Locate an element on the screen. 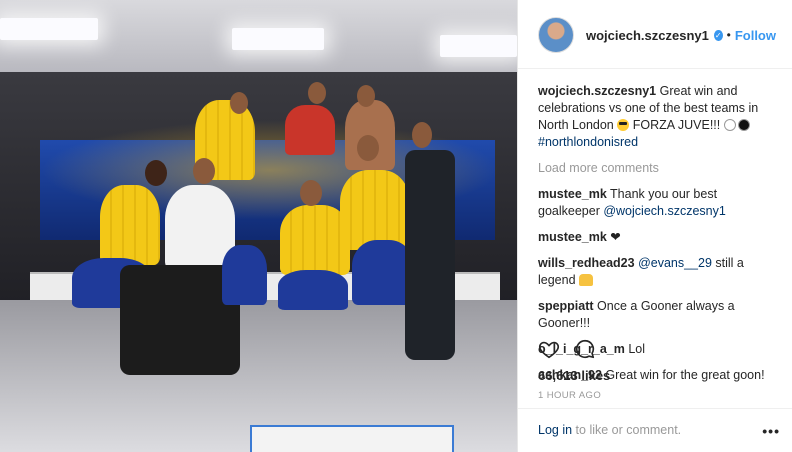  comment-text: Great win for the great goon! is located at coordinates (685, 375).